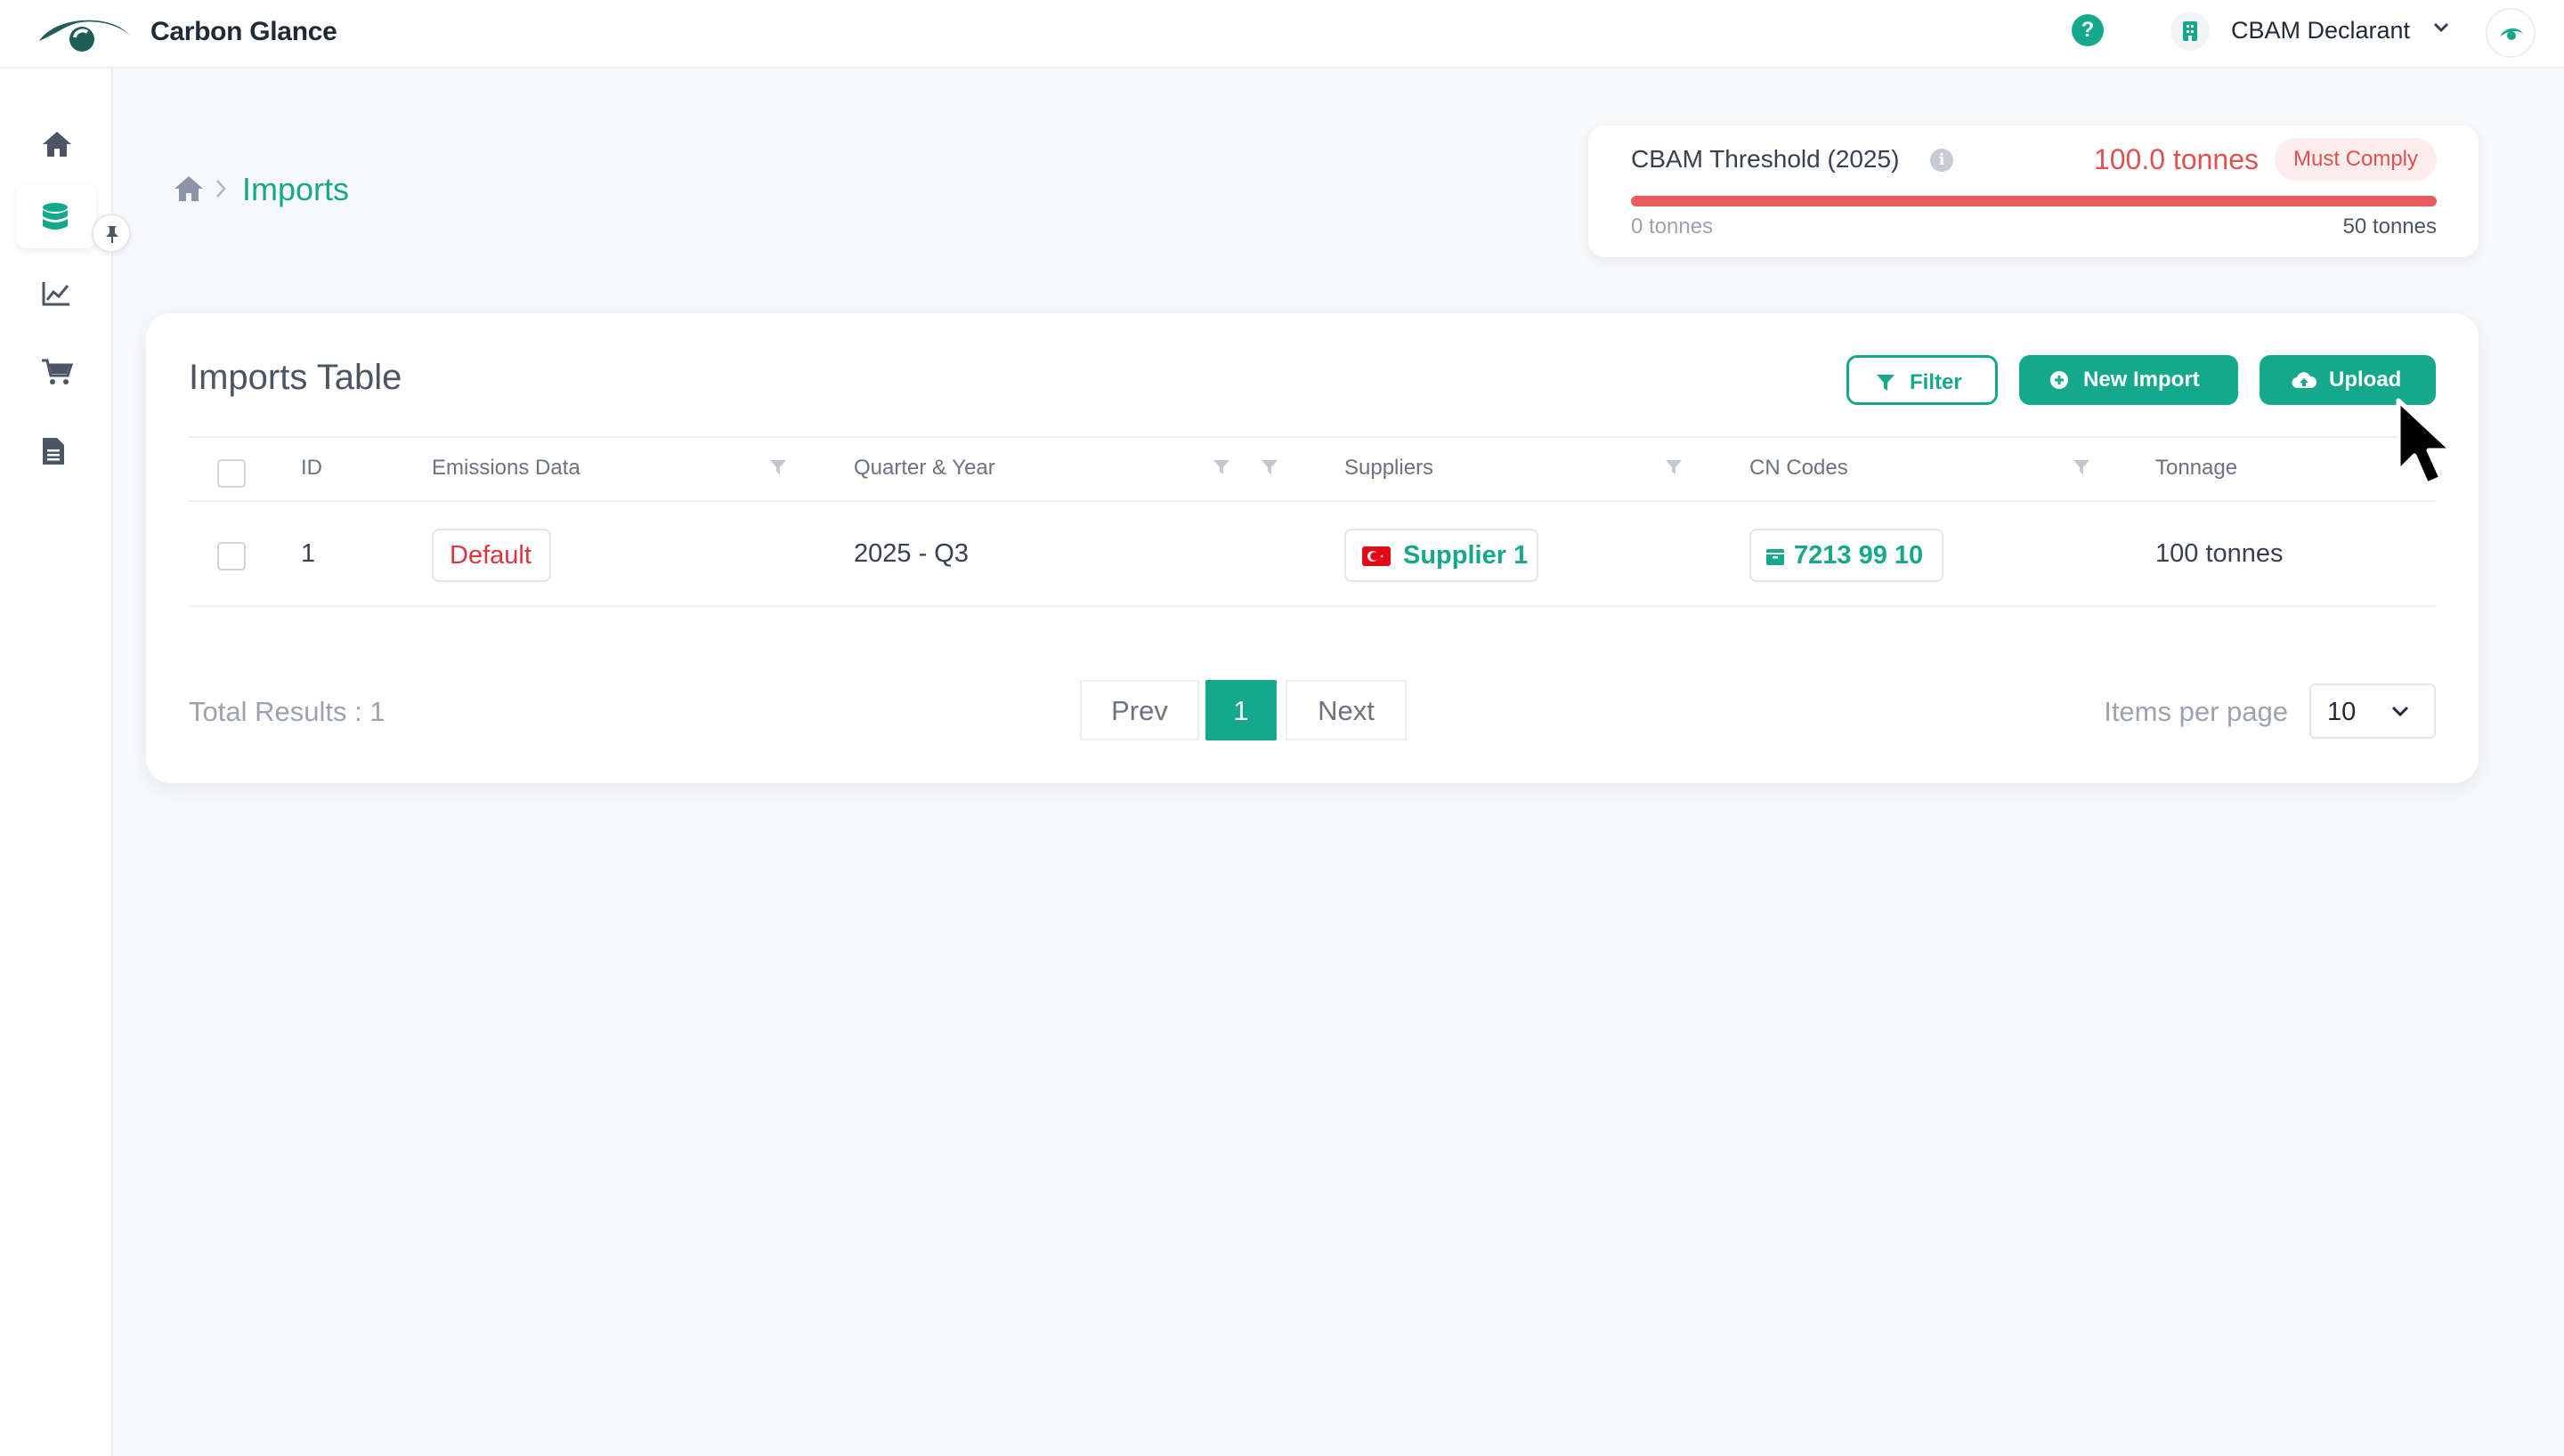 Image resolution: width=2564 pixels, height=1456 pixels. What do you see at coordinates (1775, 557) in the screenshot?
I see `box-icon` at bounding box center [1775, 557].